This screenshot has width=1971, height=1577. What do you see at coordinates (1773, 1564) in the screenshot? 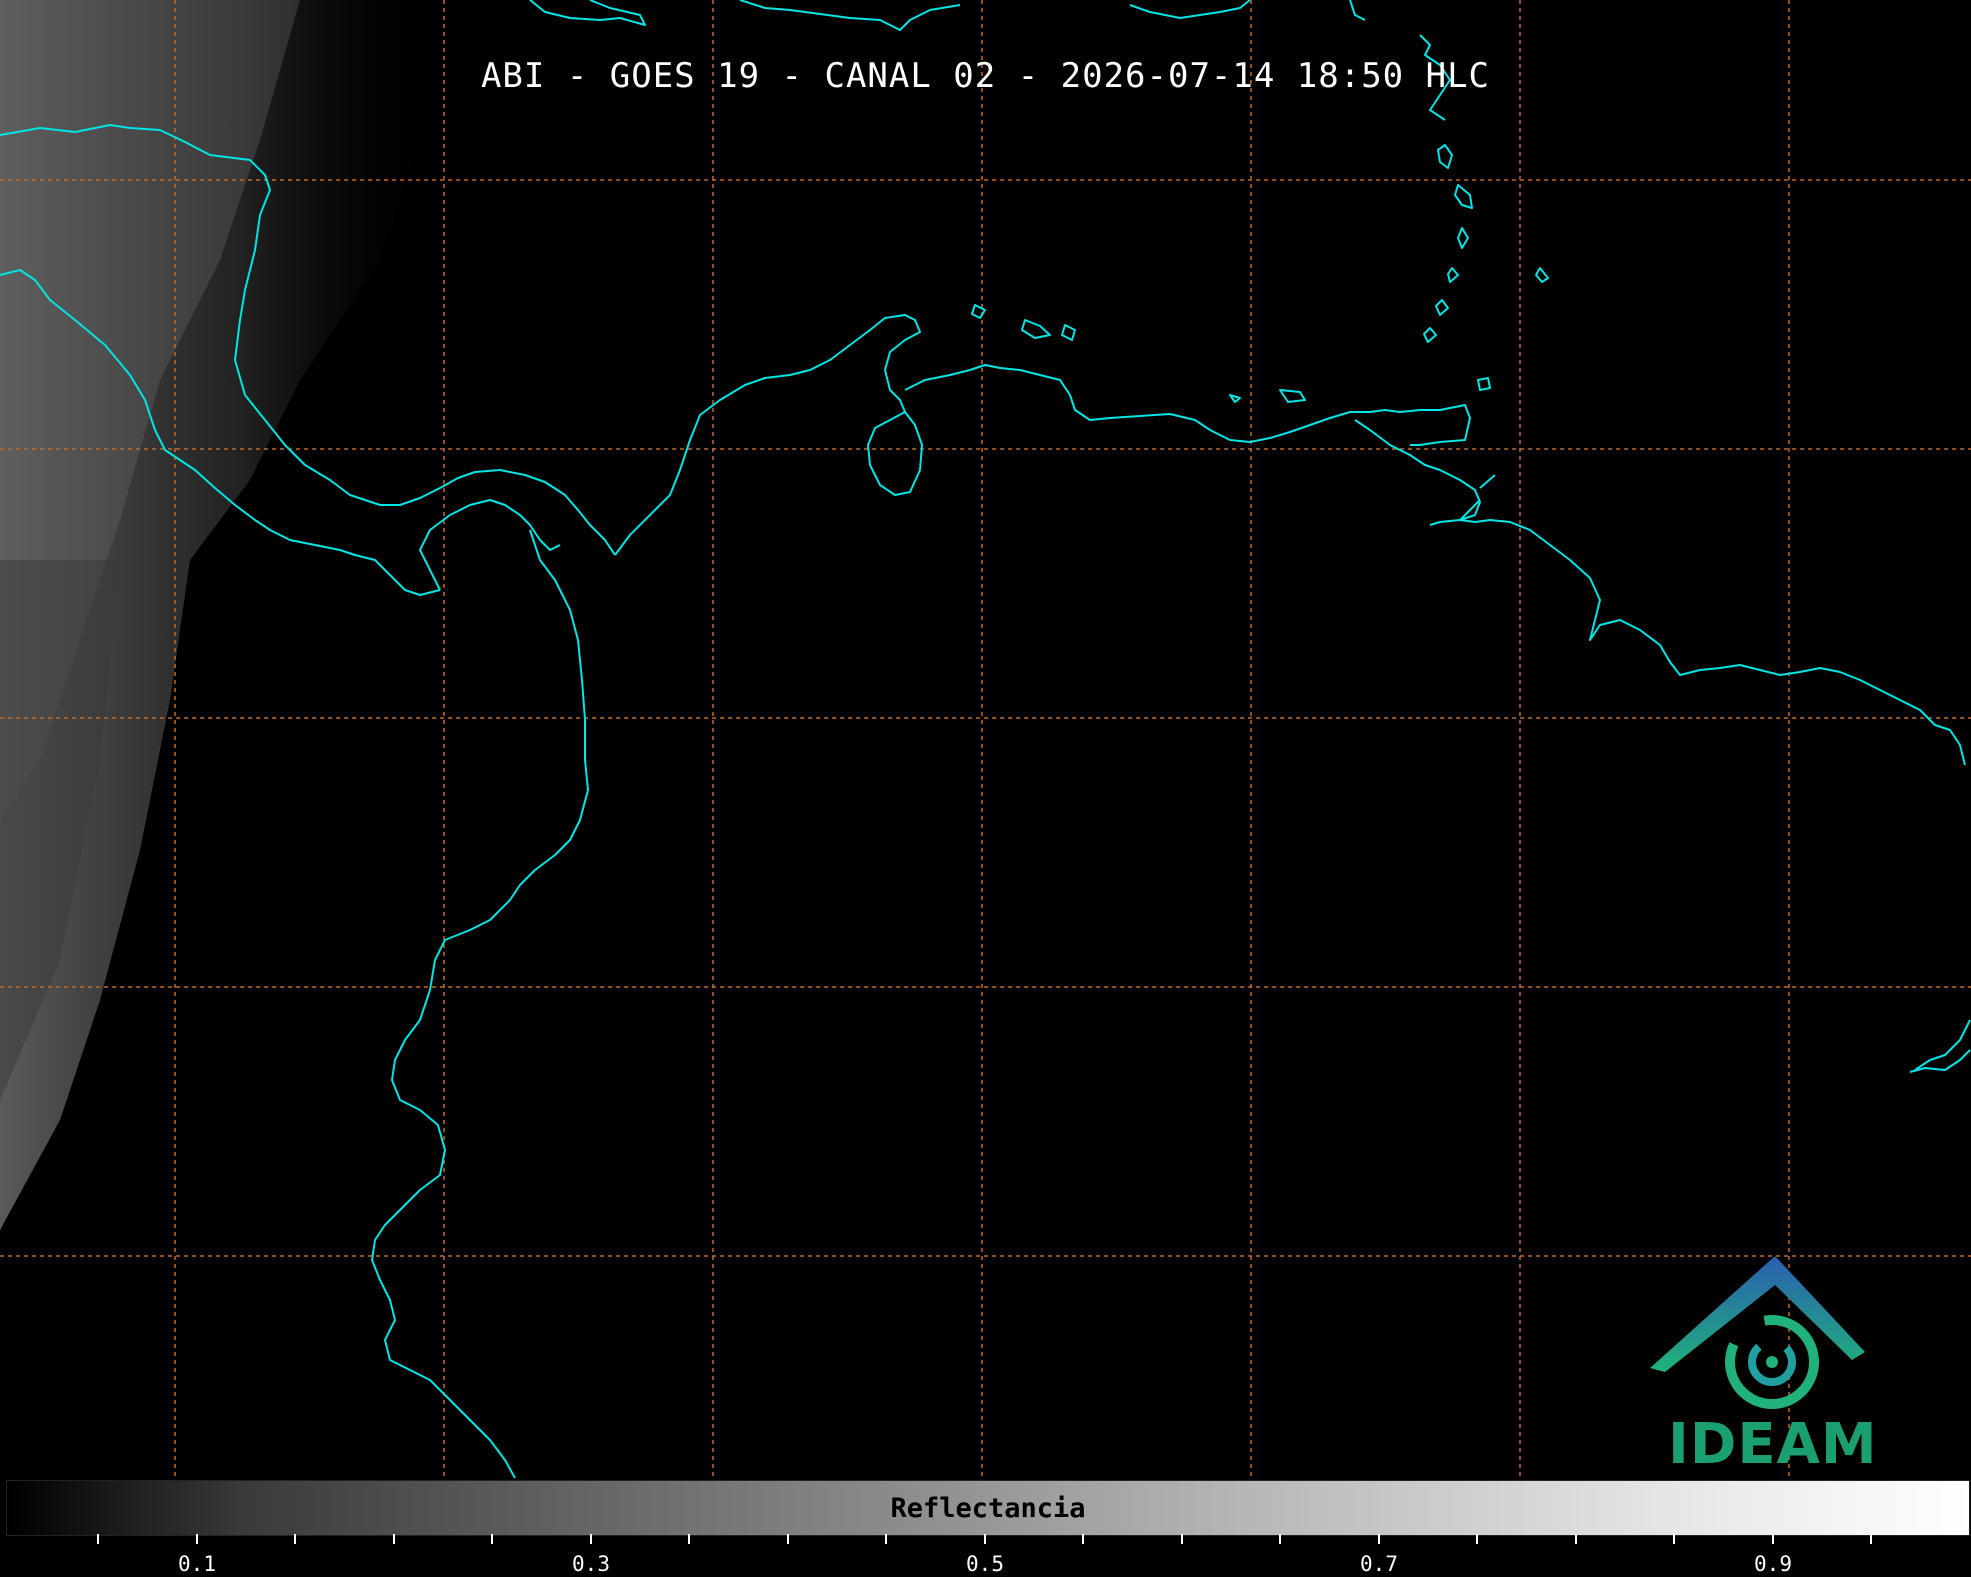
I see `colorbar-tick-label: 0.9` at bounding box center [1773, 1564].